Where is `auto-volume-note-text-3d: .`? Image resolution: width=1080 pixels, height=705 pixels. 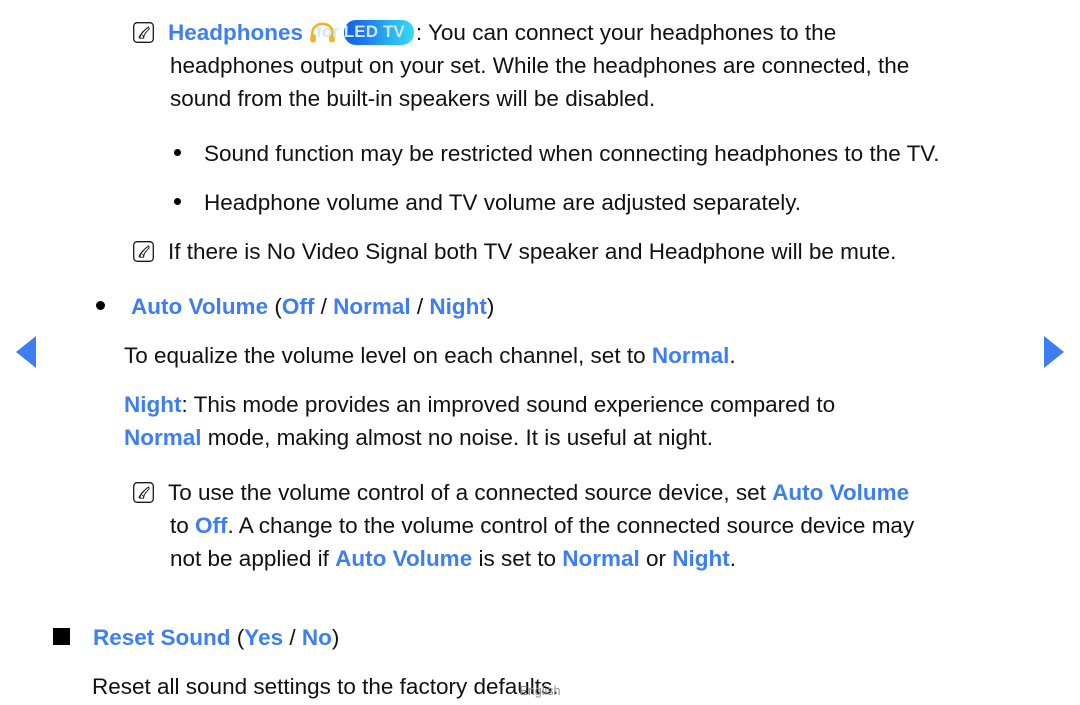
auto-volume-note-text-3d: . is located at coordinates (733, 558).